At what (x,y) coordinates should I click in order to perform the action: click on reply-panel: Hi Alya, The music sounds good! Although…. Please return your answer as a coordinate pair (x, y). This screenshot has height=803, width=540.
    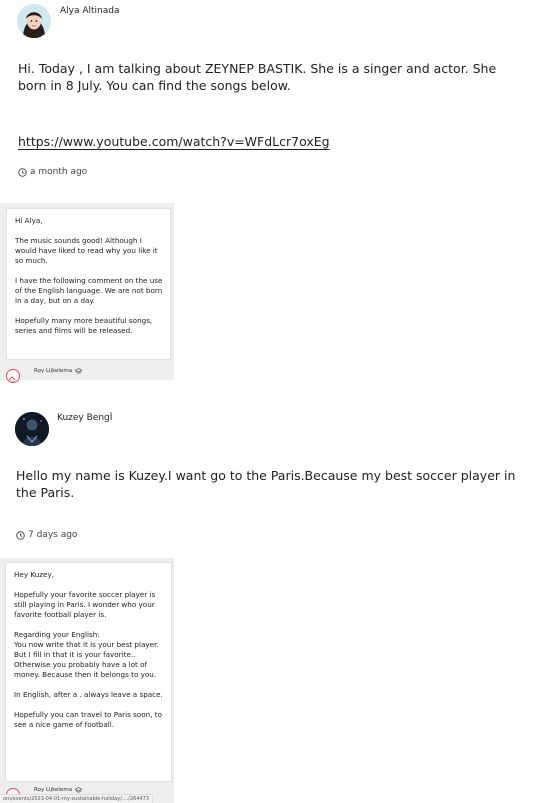
    Looking at the image, I should click on (87, 293).